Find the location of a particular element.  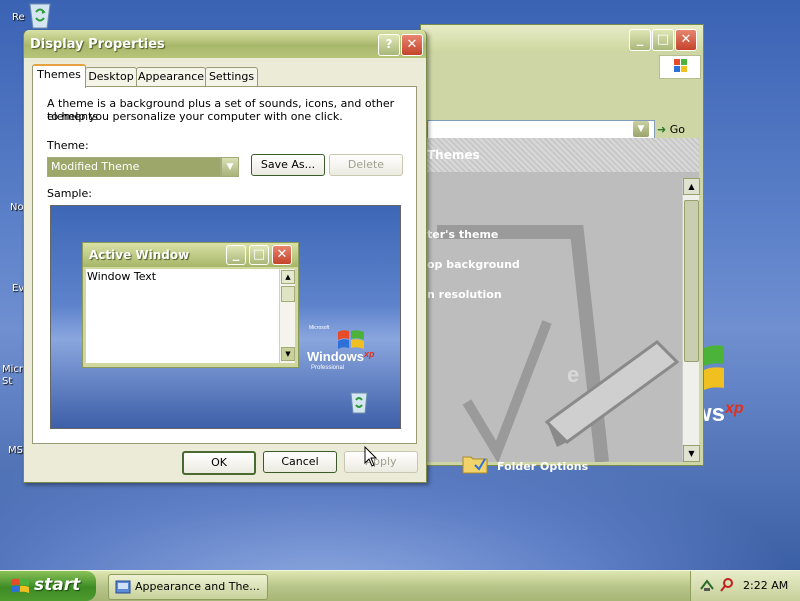

sample-maximize-icon: □ is located at coordinates (259, 255).